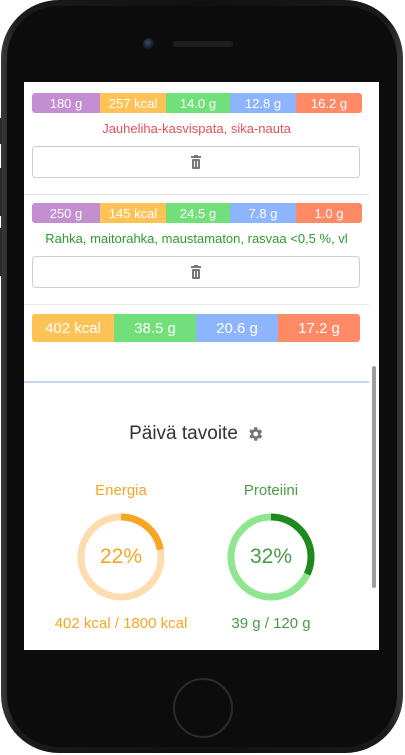 The height and width of the screenshot is (755, 405). Describe the element at coordinates (237, 328) in the screenshot. I see `total-protein: 20.6 g` at that location.